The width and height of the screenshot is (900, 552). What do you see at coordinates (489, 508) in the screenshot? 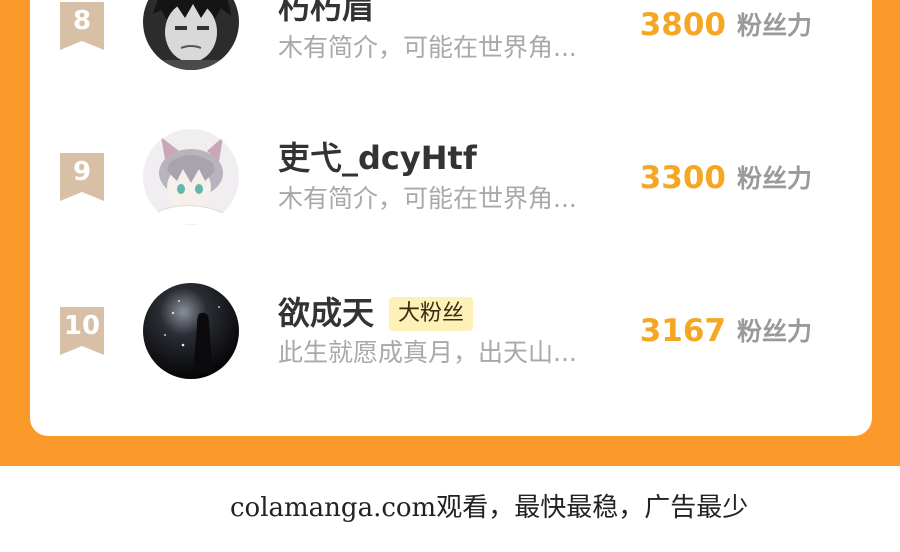
I see `watermark-footer-text: colamanga.com观看，最快最稳，广告最少` at bounding box center [489, 508].